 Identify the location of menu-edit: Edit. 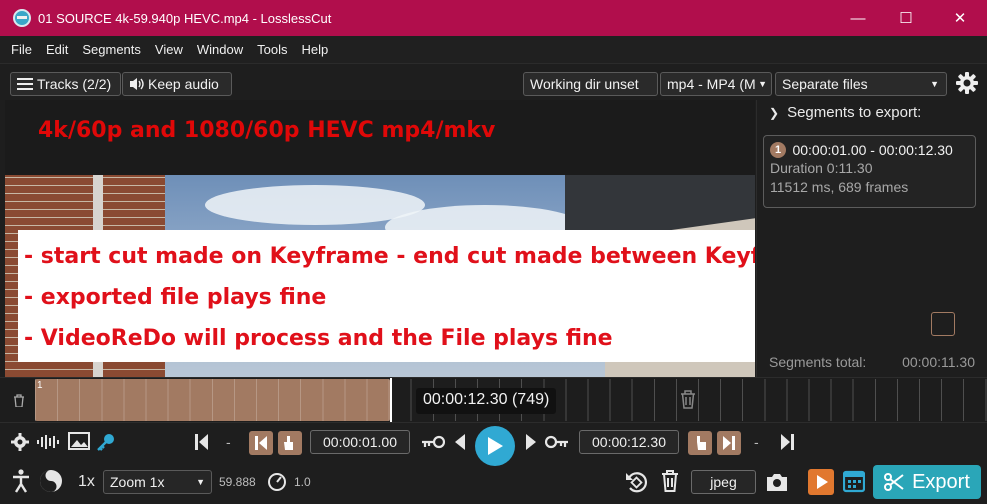
(57, 49).